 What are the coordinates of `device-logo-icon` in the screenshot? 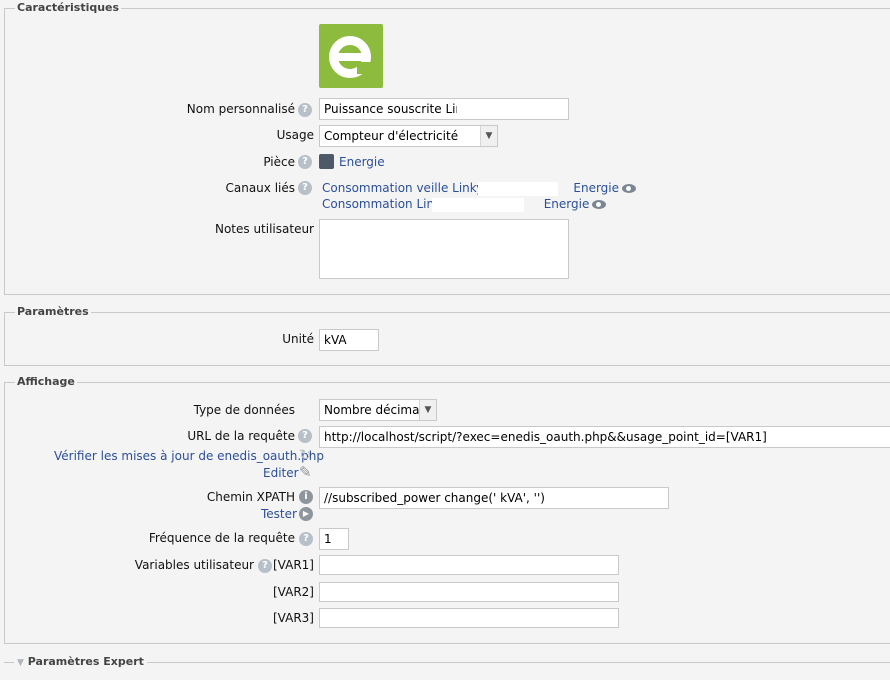 It's located at (351, 56).